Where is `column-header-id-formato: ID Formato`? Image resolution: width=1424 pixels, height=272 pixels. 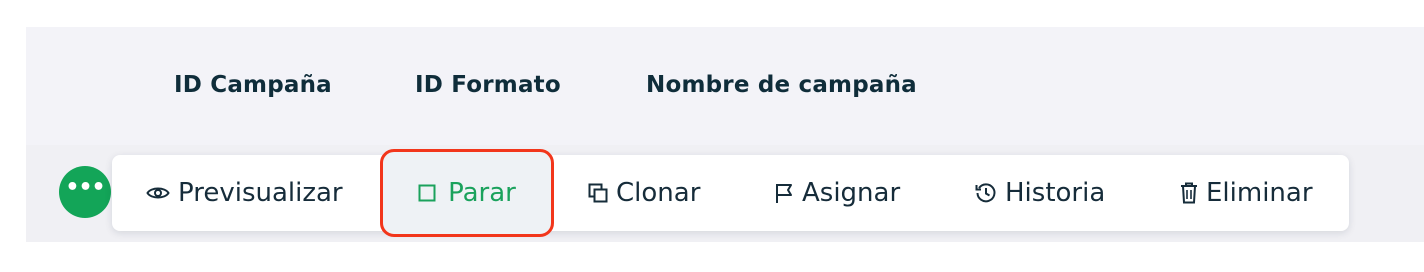 column-header-id-formato: ID Formato is located at coordinates (488, 85).